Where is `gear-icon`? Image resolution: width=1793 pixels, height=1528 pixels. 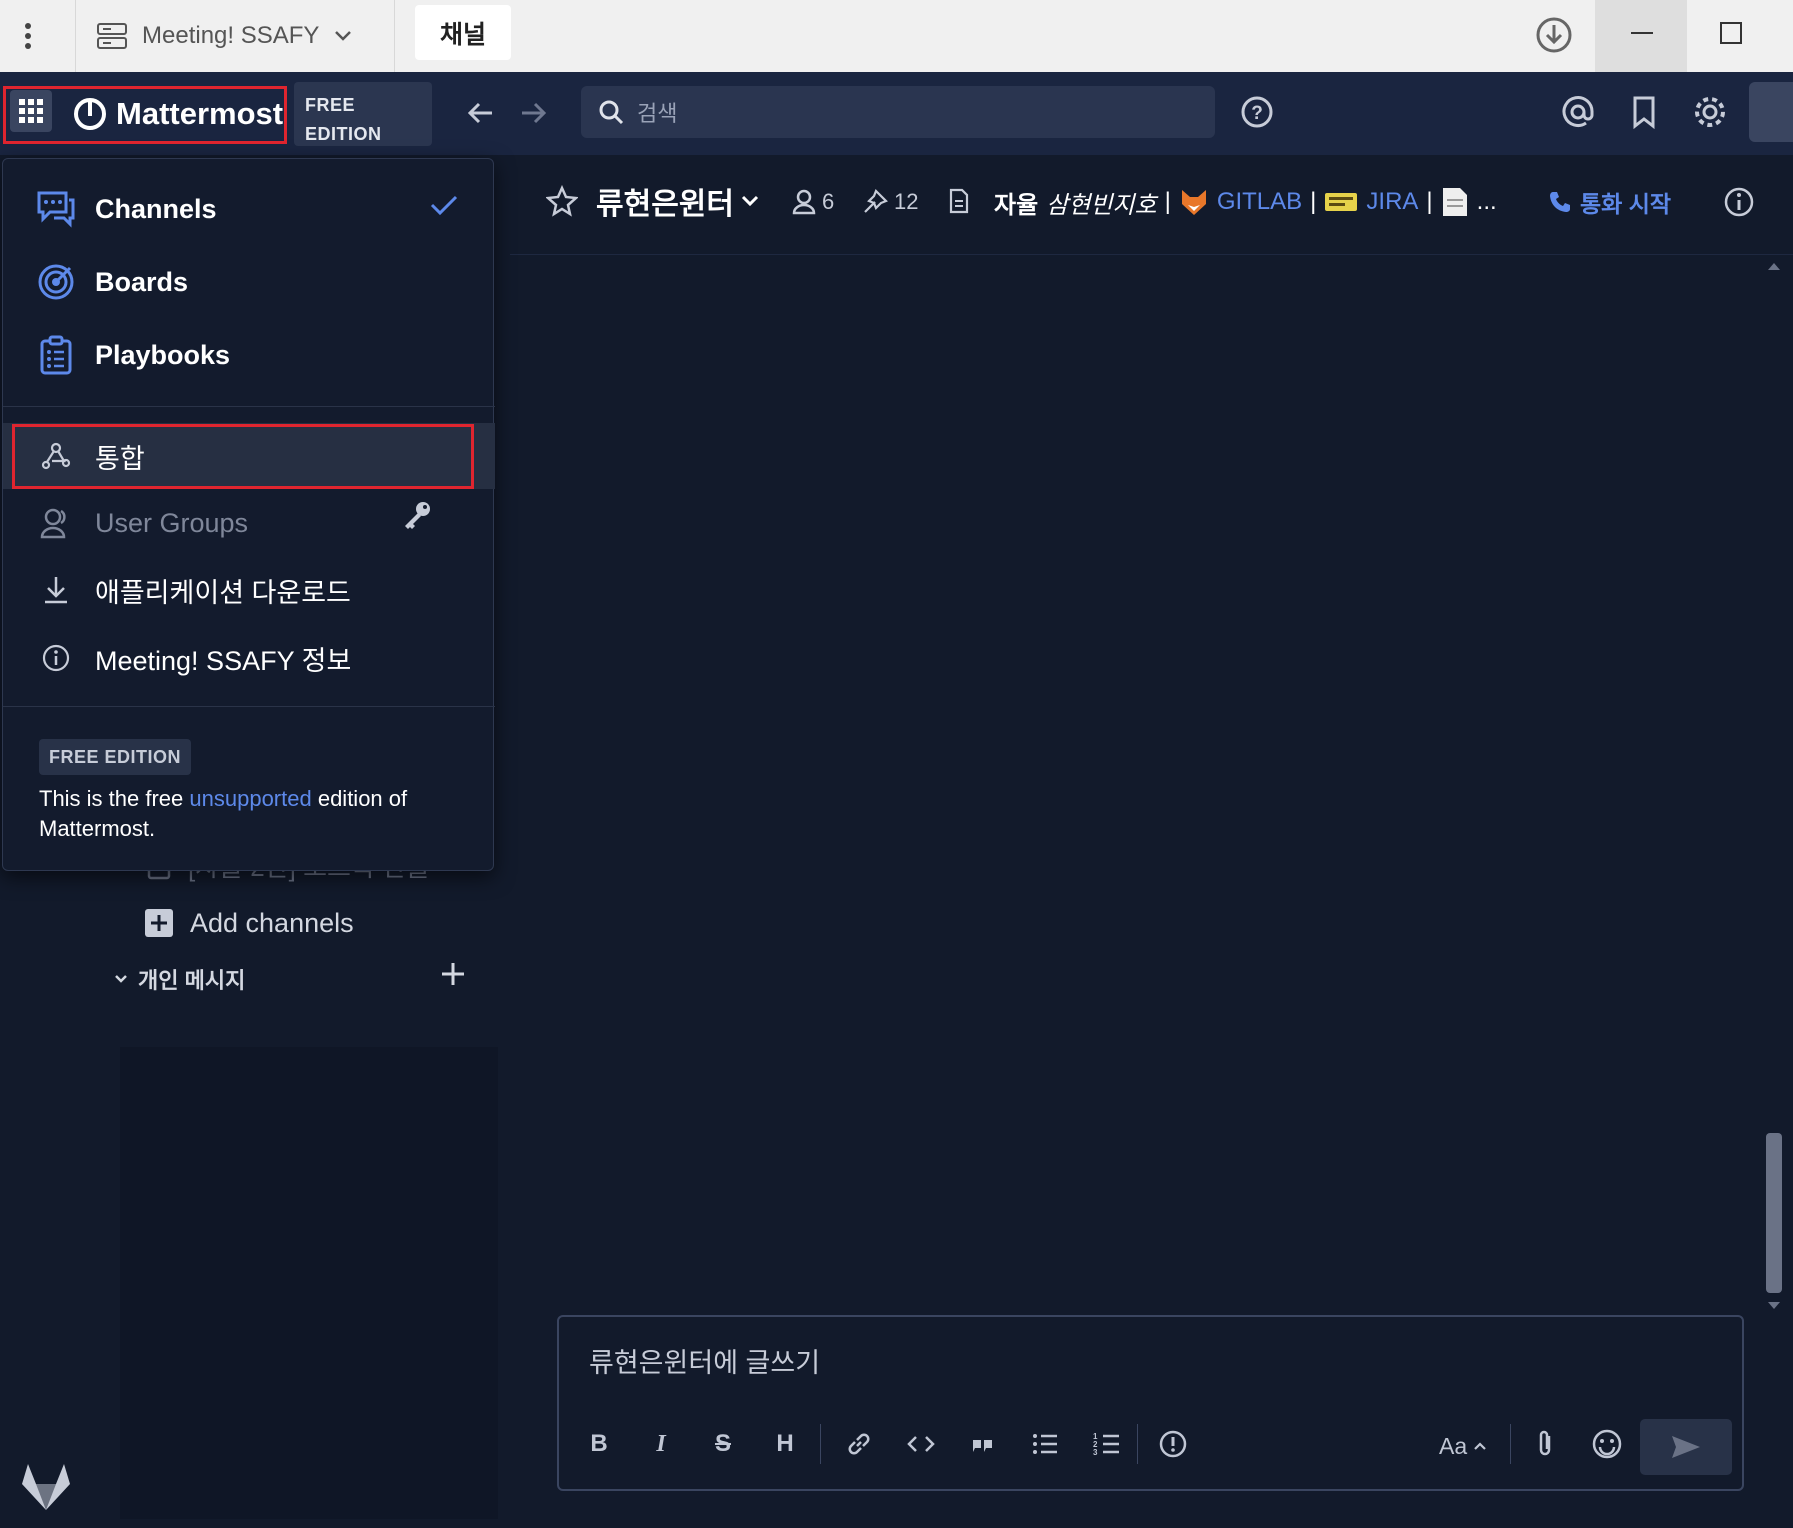
gear-icon is located at coordinates (1710, 112).